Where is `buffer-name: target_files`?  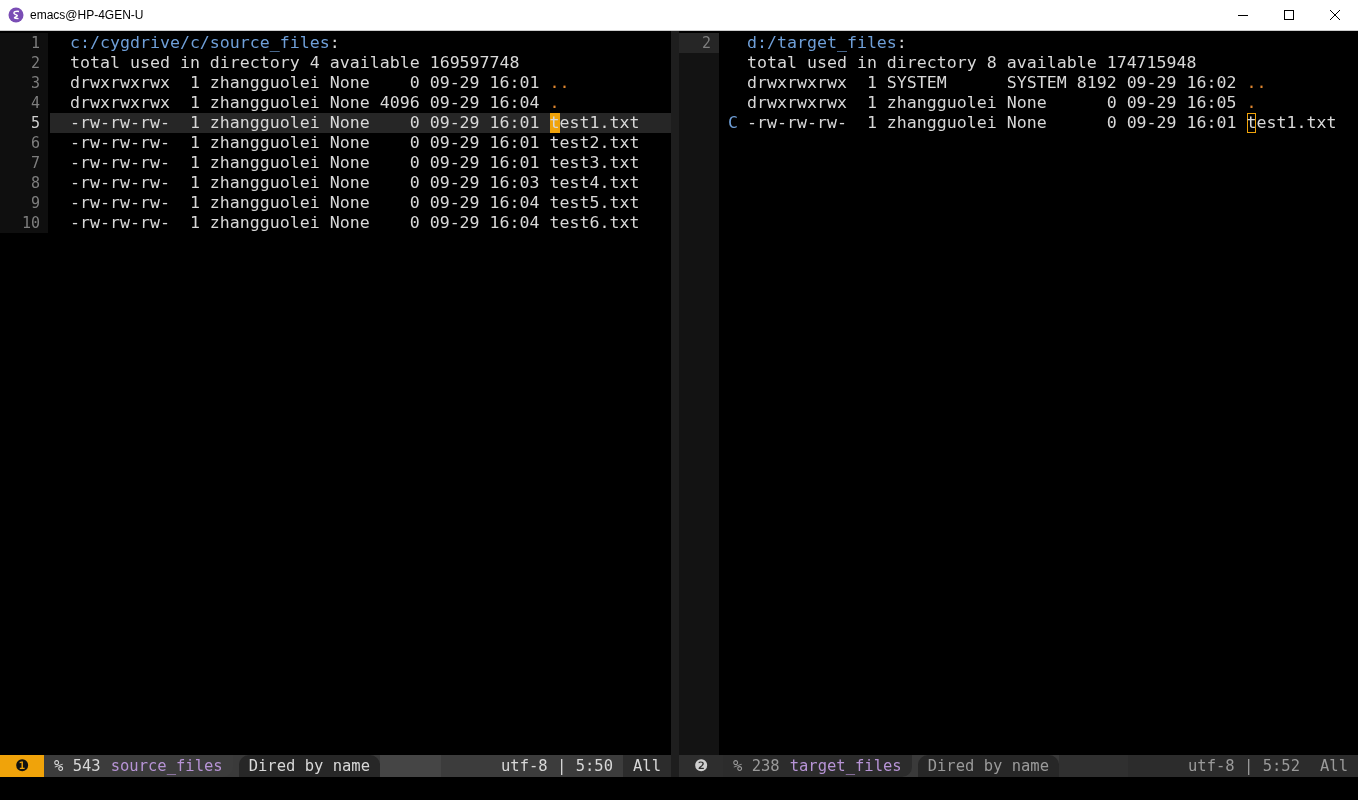 buffer-name: target_files is located at coordinates (845, 766).